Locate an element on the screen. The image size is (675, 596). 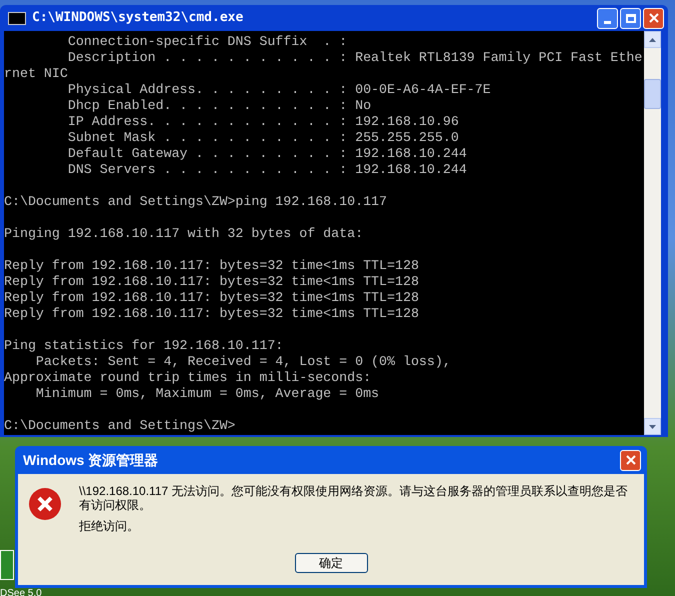
console-line: Ping statistics for 192.168.10.117: is located at coordinates (144, 346).